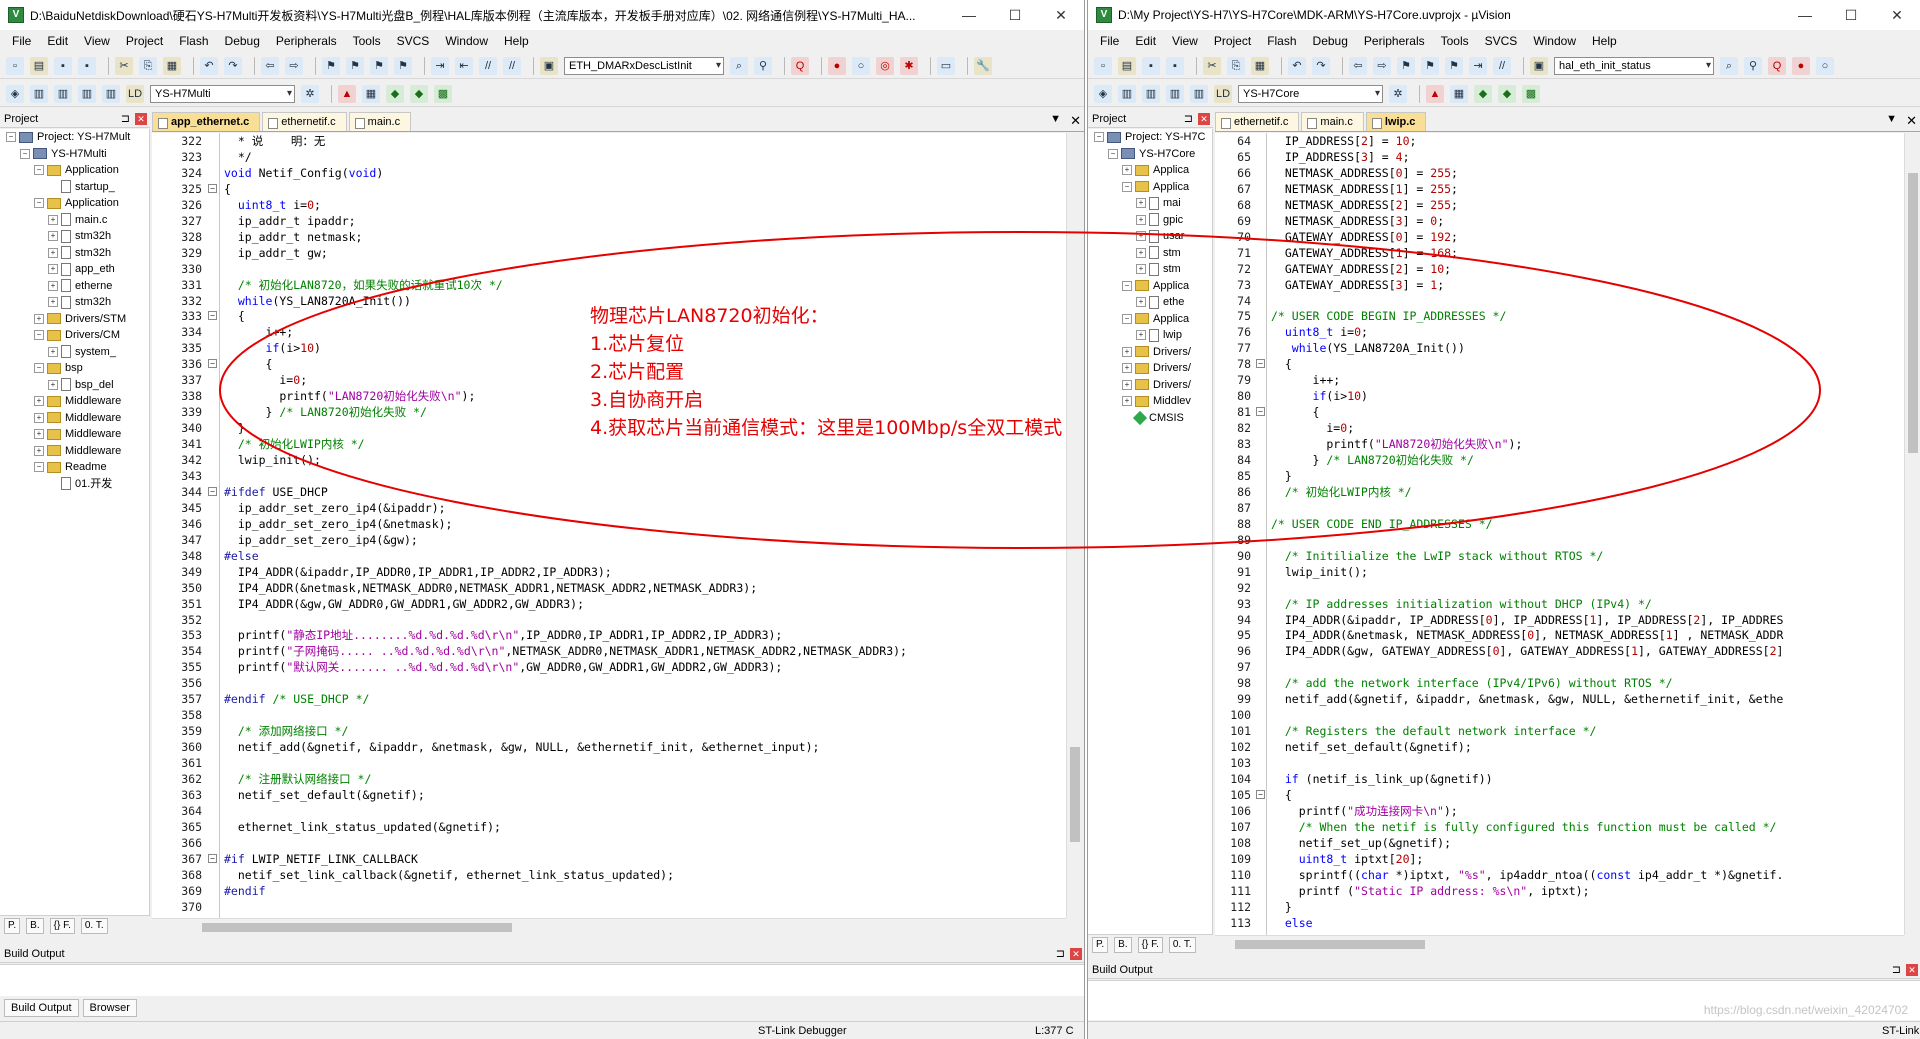 The image size is (1920, 1039). What do you see at coordinates (109, 1008) in the screenshot?
I see `bottom-tab: Browser` at bounding box center [109, 1008].